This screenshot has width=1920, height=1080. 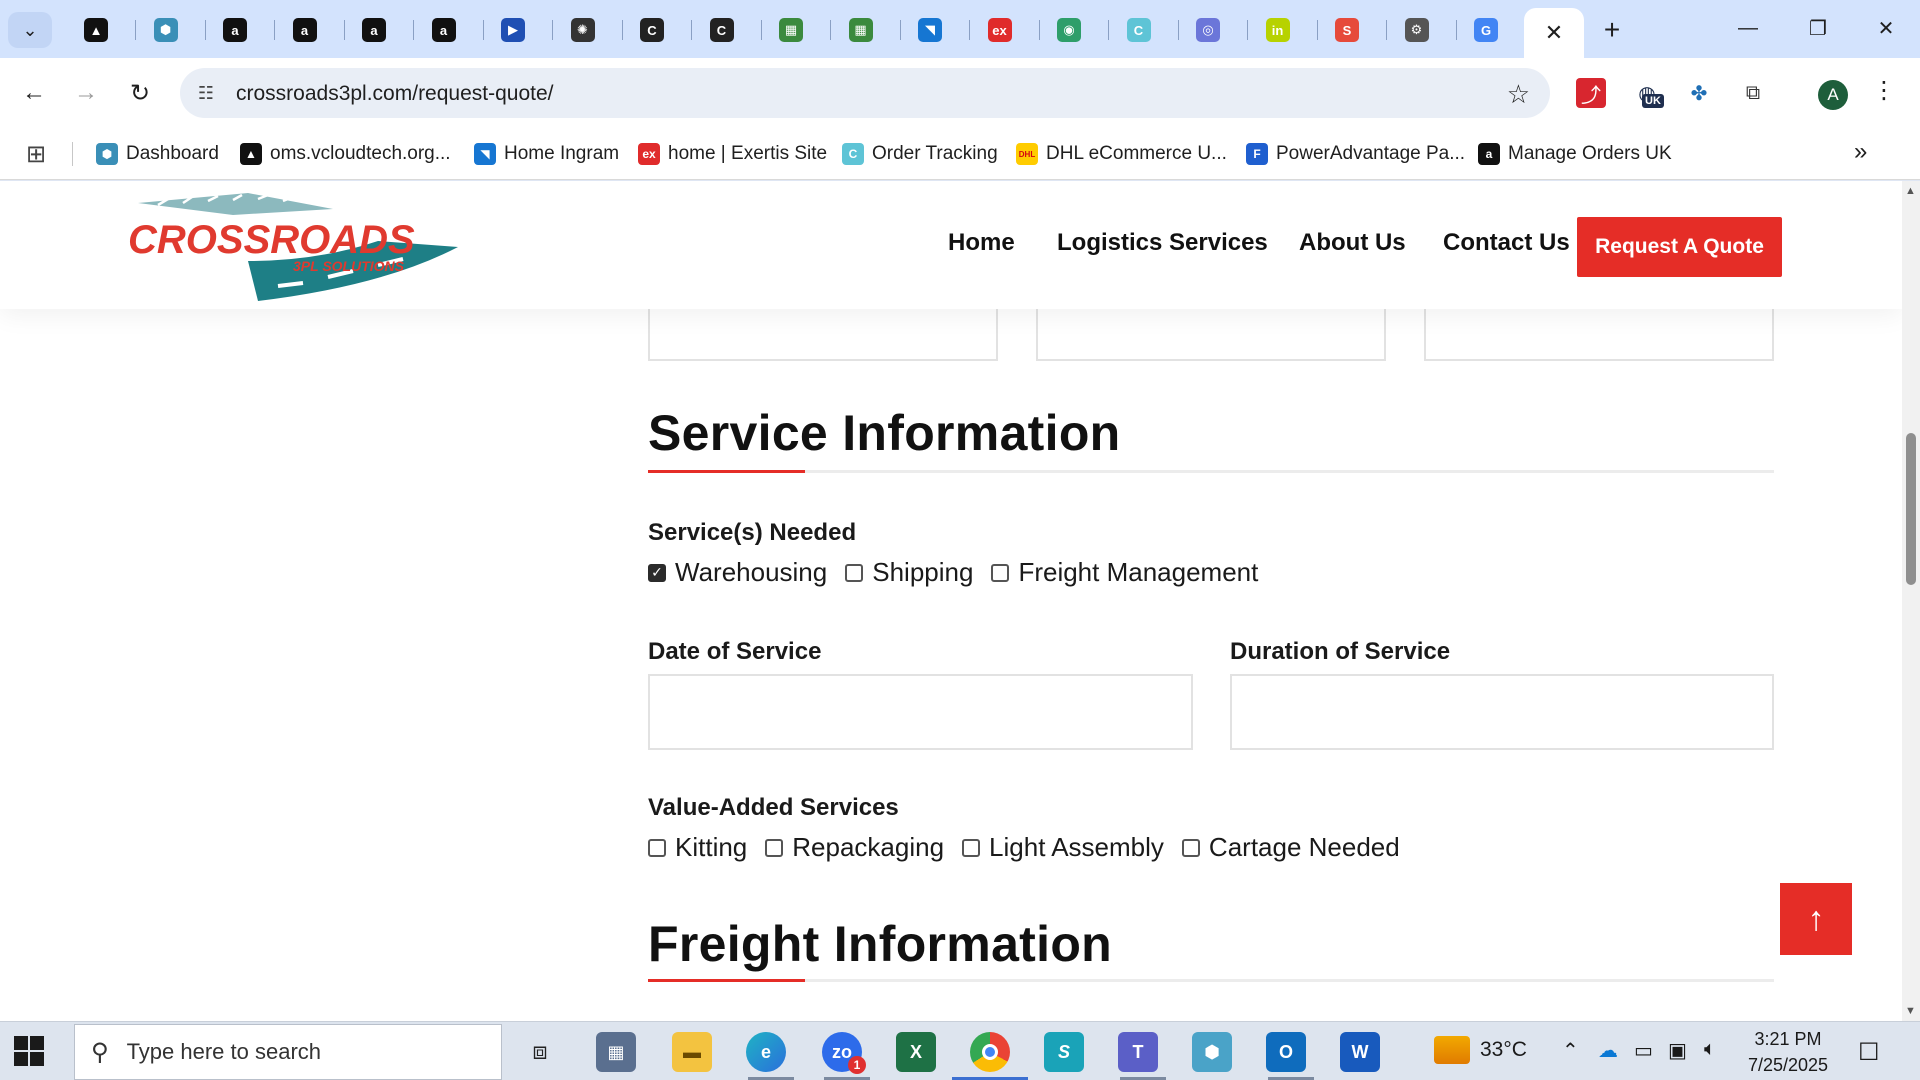 I want to click on excel-icon: X, so click(x=916, y=1052).